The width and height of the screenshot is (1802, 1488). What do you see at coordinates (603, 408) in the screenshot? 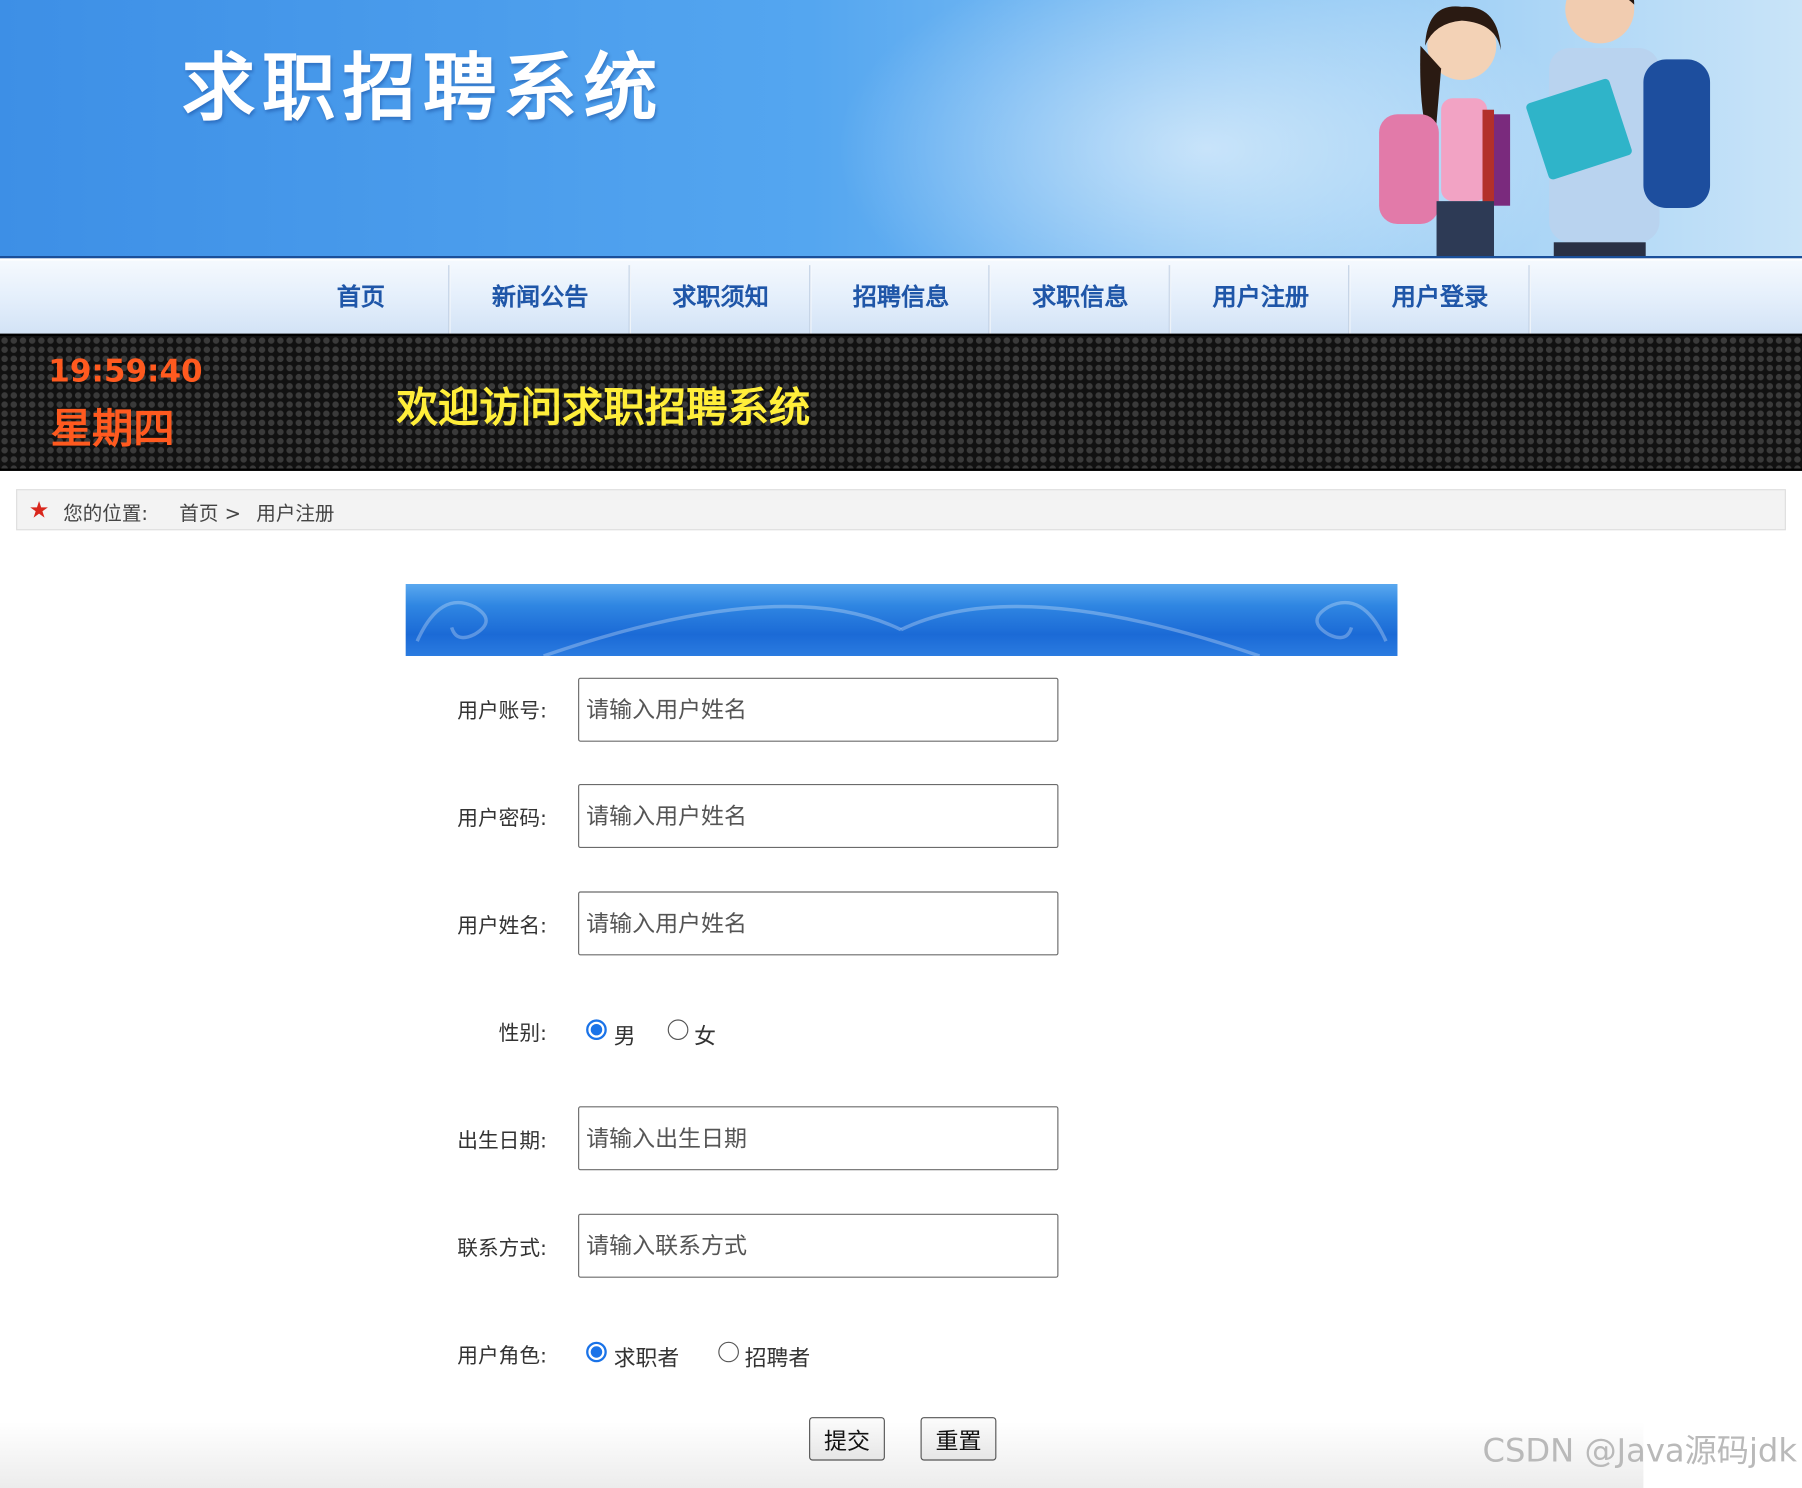
I see `welcome-message: 欢迎访问求职招聘系统` at bounding box center [603, 408].